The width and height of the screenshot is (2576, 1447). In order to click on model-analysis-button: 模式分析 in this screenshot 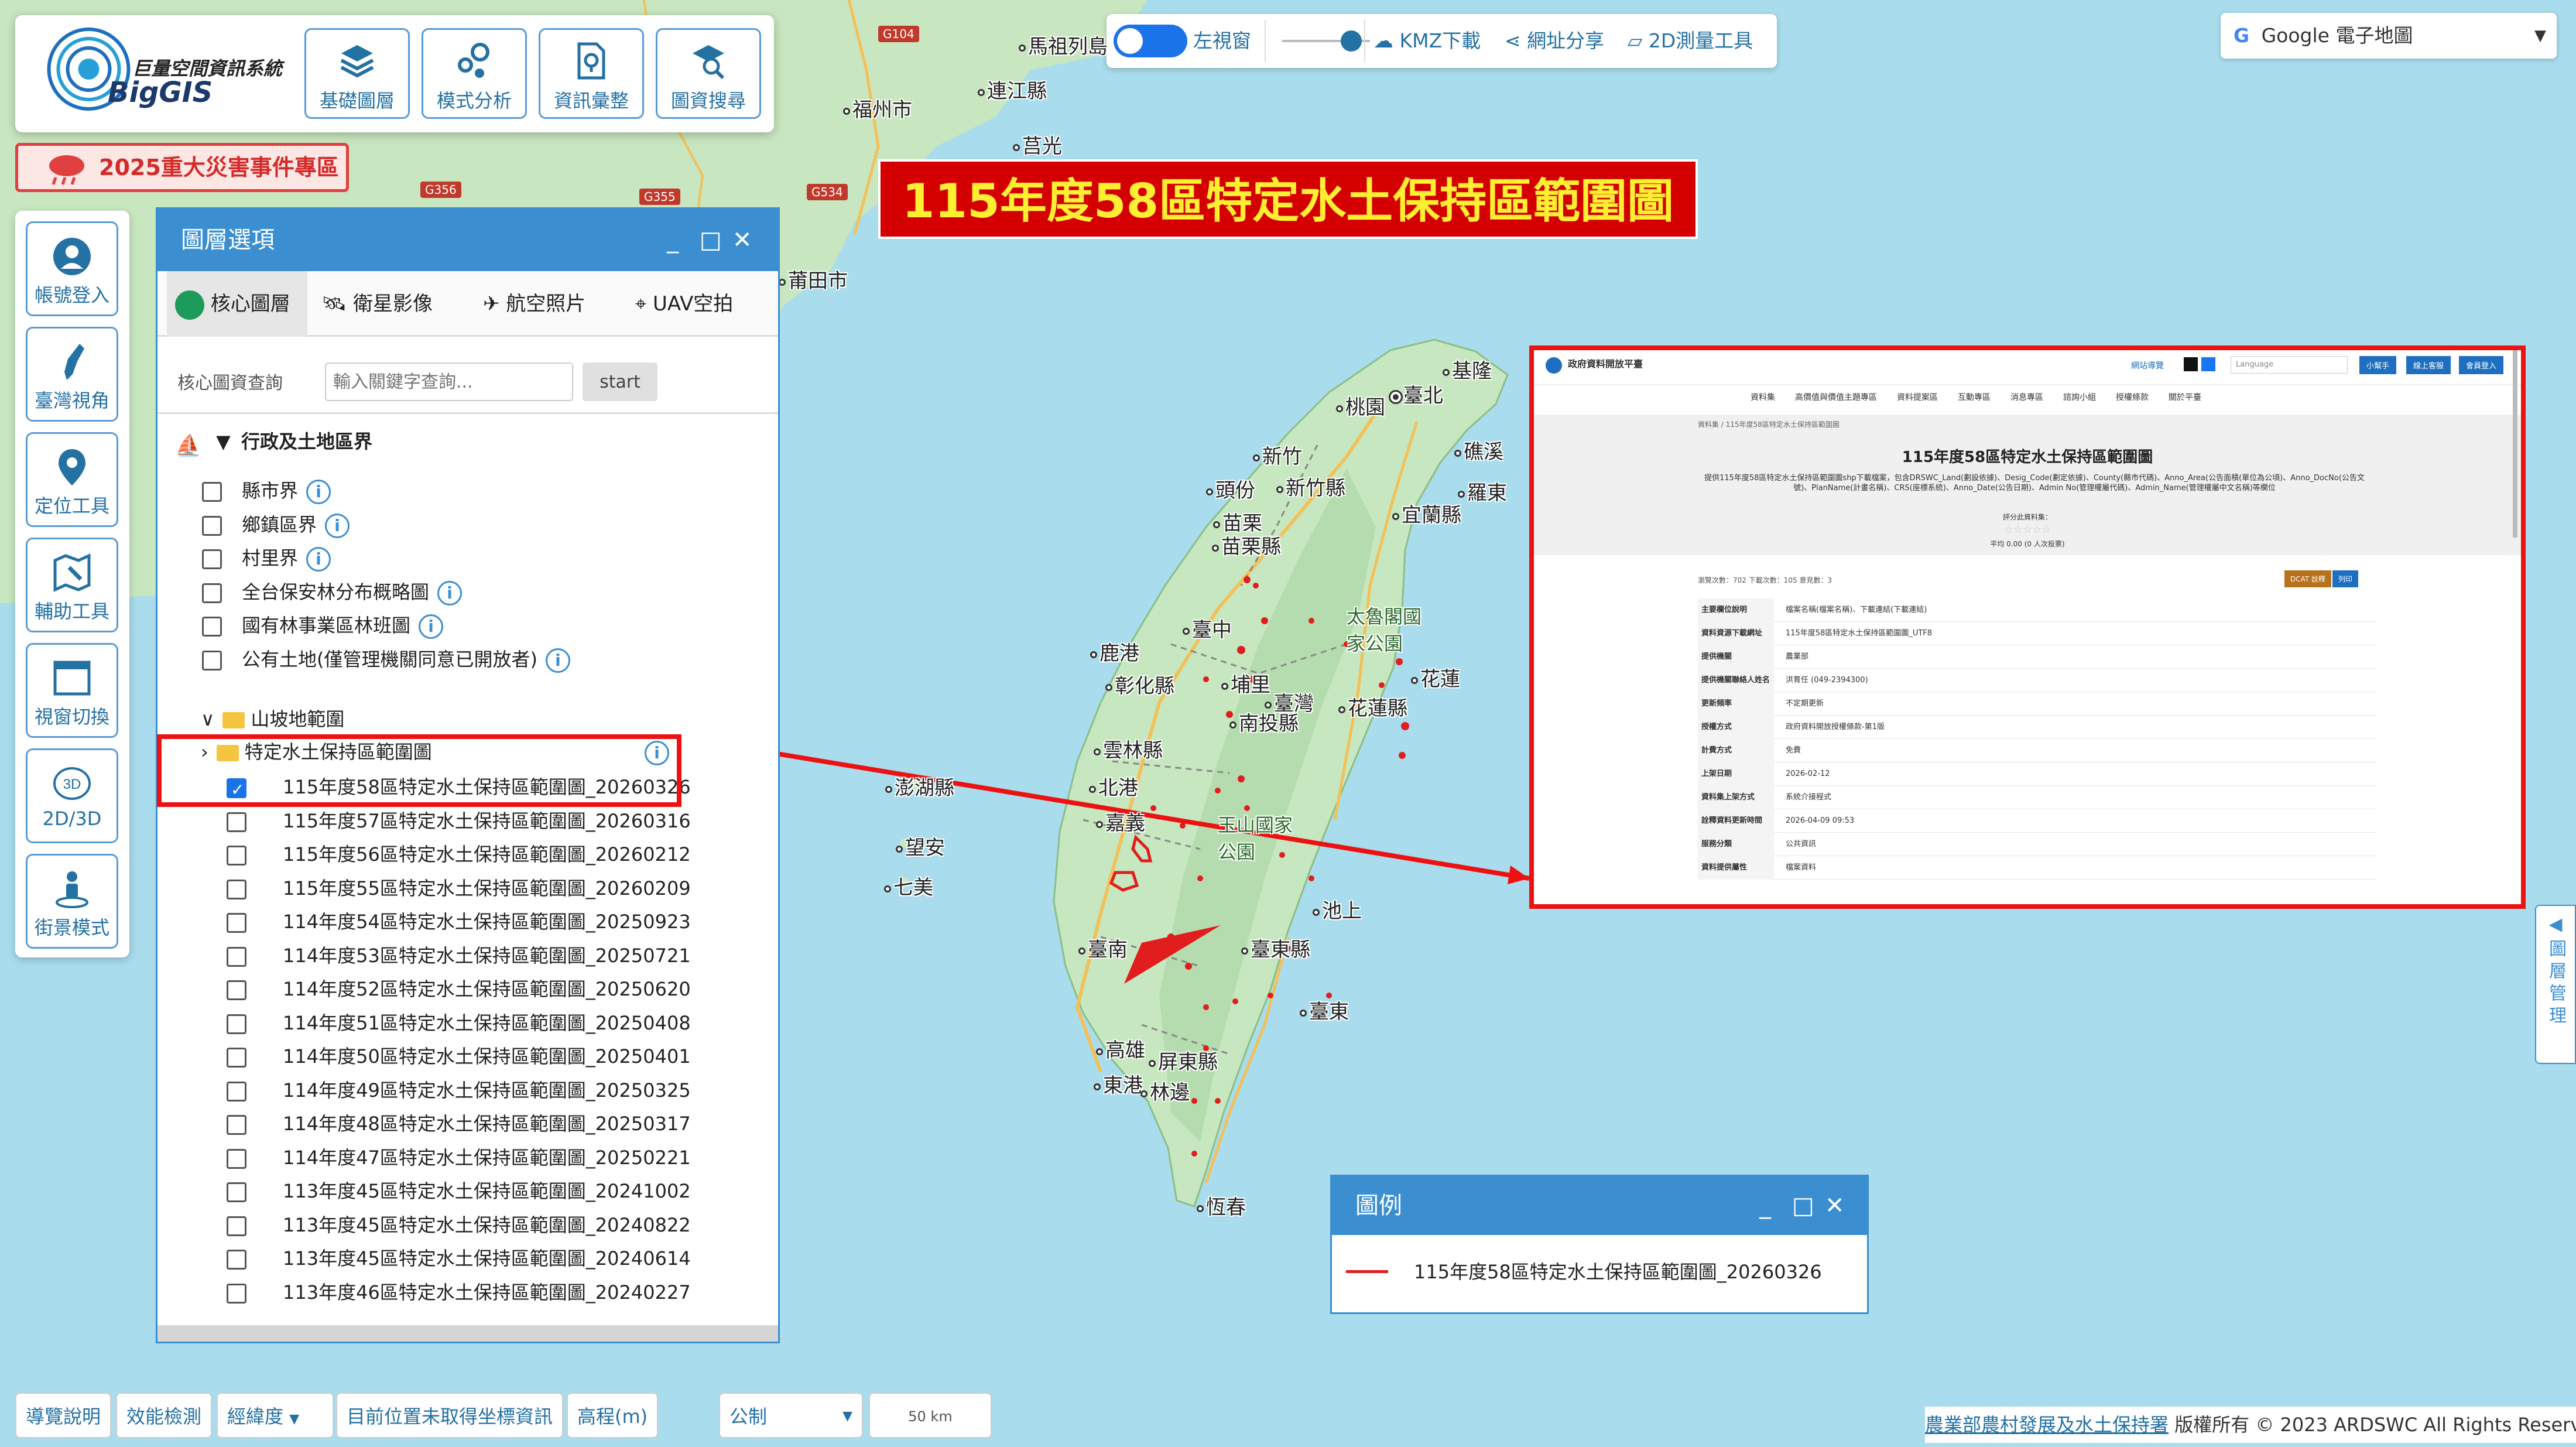, I will do `click(474, 73)`.